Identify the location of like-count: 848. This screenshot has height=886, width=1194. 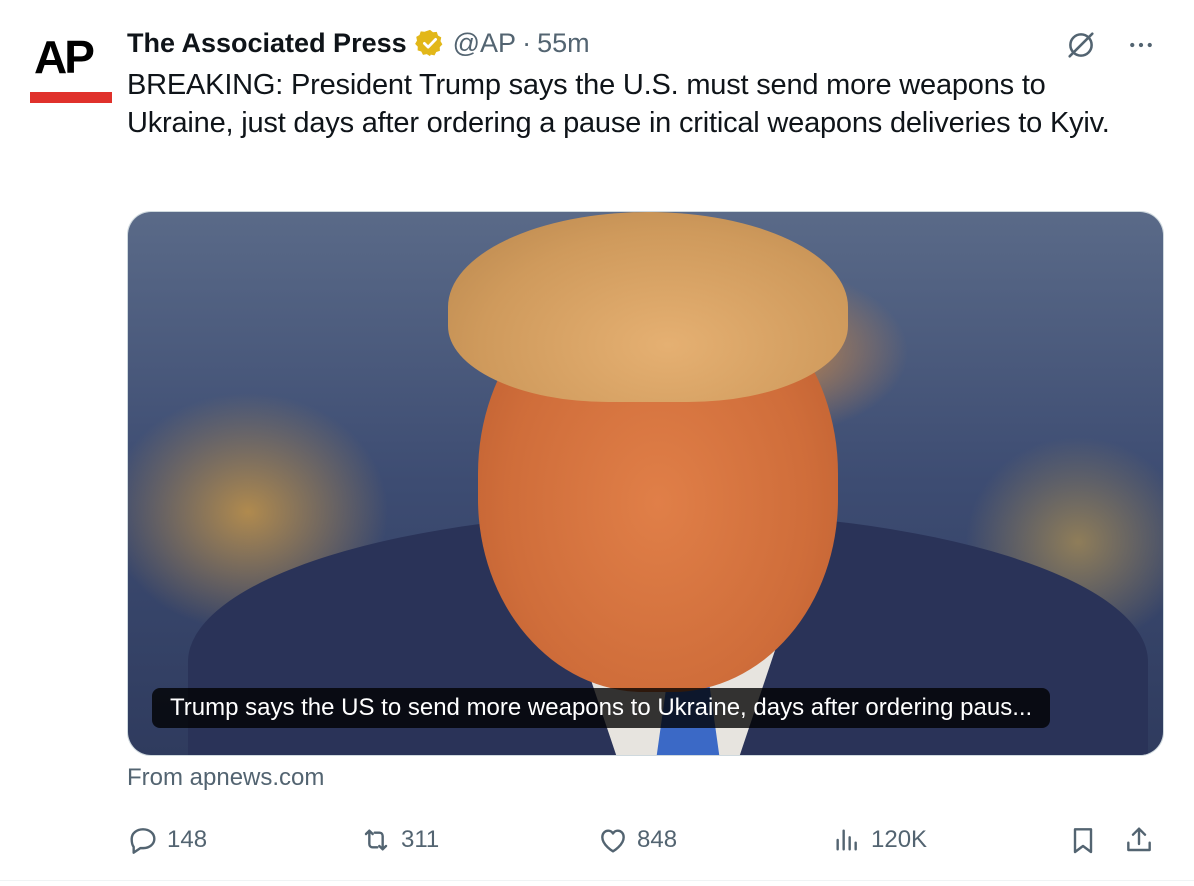
(657, 839).